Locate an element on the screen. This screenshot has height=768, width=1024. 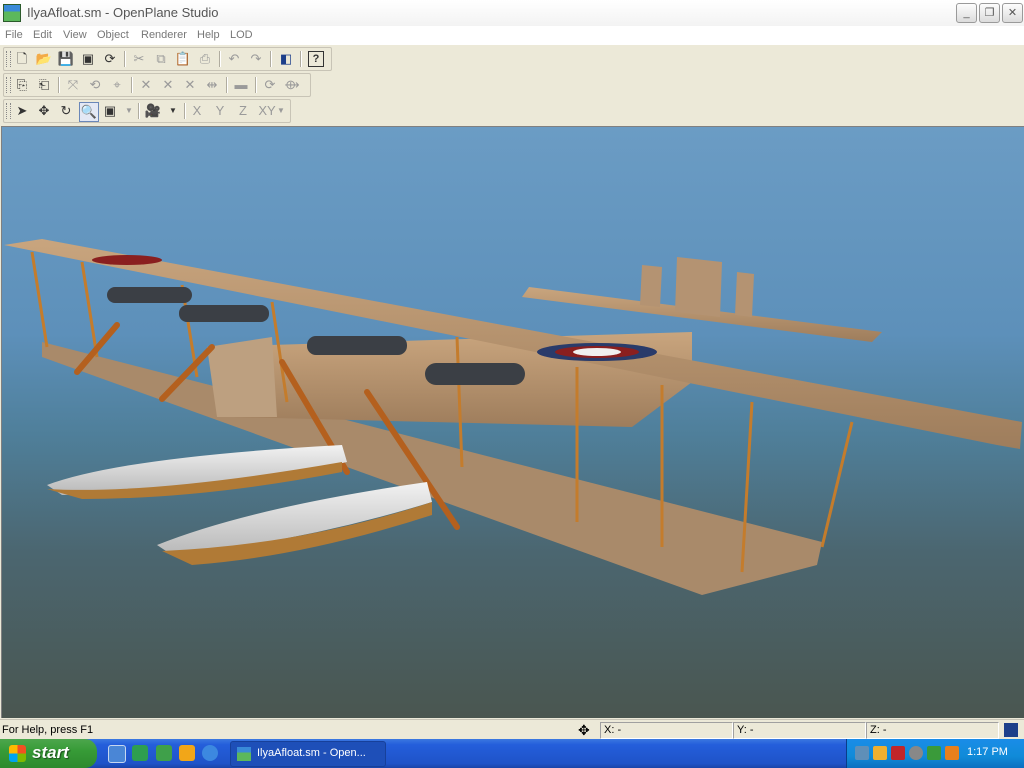
messenger-icon is located at coordinates (187, 753).